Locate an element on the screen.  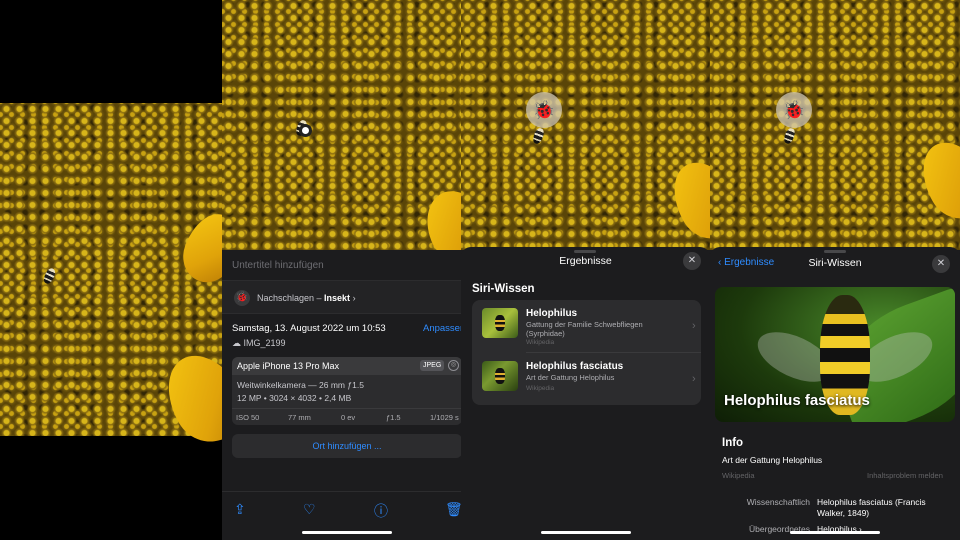
row-key: Wissenschaftlich is located at coordinates (778, 502).